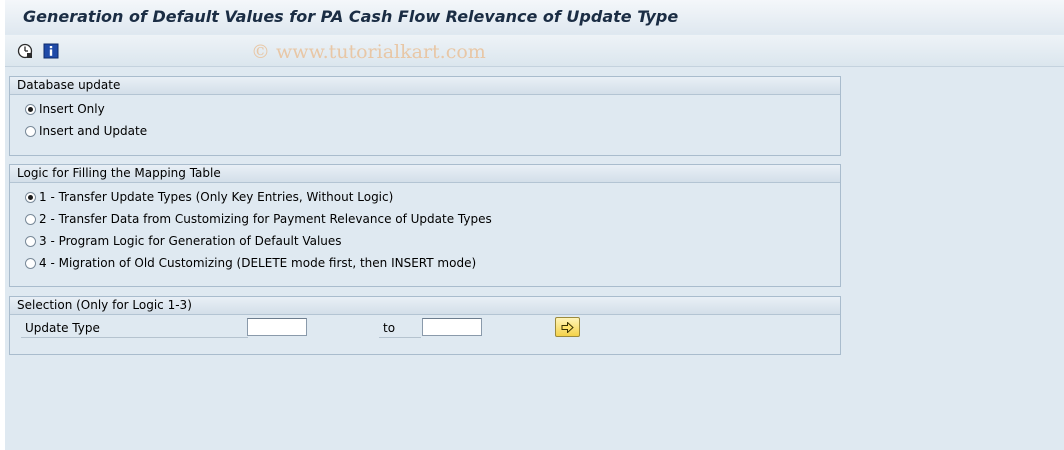 Image resolution: width=1064 pixels, height=450 pixels. I want to click on watermark-text: © www.tutorialkart.com, so click(368, 52).